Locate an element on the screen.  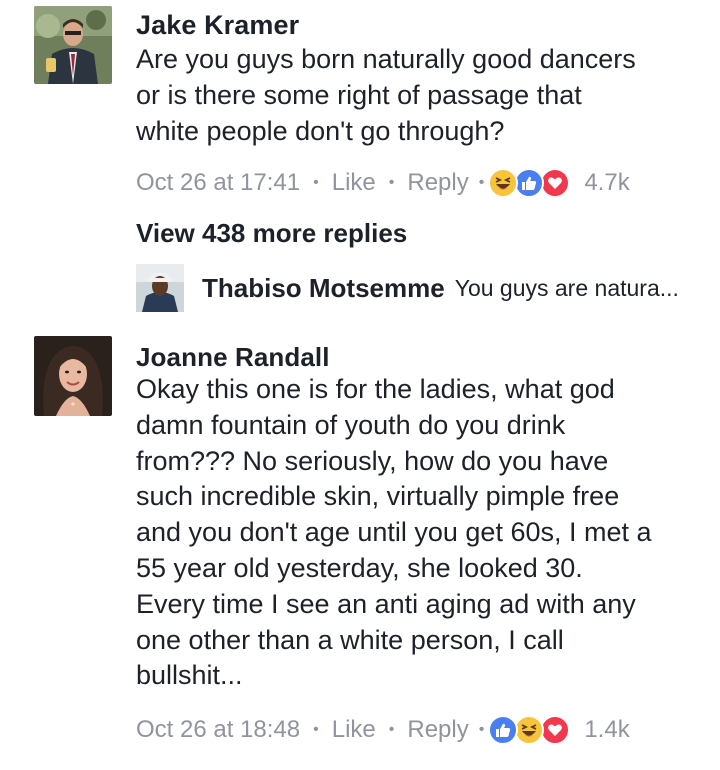
comment-body-line: from??? No seriously, how do you have is located at coordinates (372, 460).